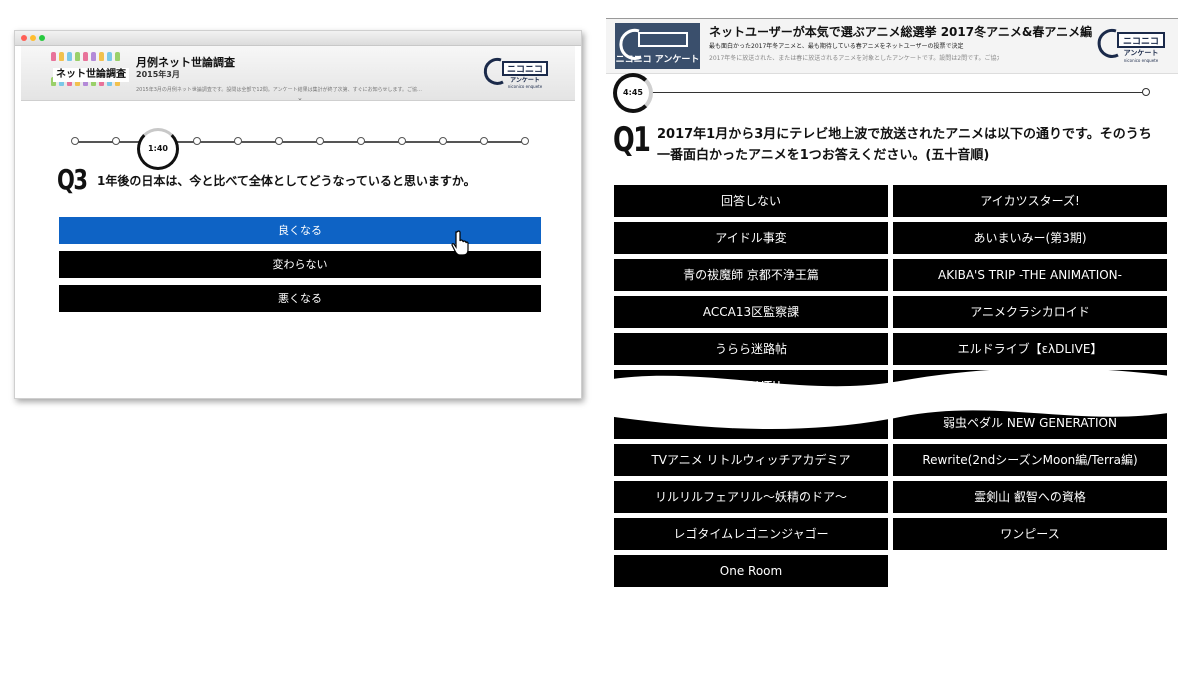 The height and width of the screenshot is (681, 1200). Describe the element at coordinates (1030, 460) in the screenshot. I see `answer-option: Rewrite(2ndシーズンMoon編/Terra編)` at that location.